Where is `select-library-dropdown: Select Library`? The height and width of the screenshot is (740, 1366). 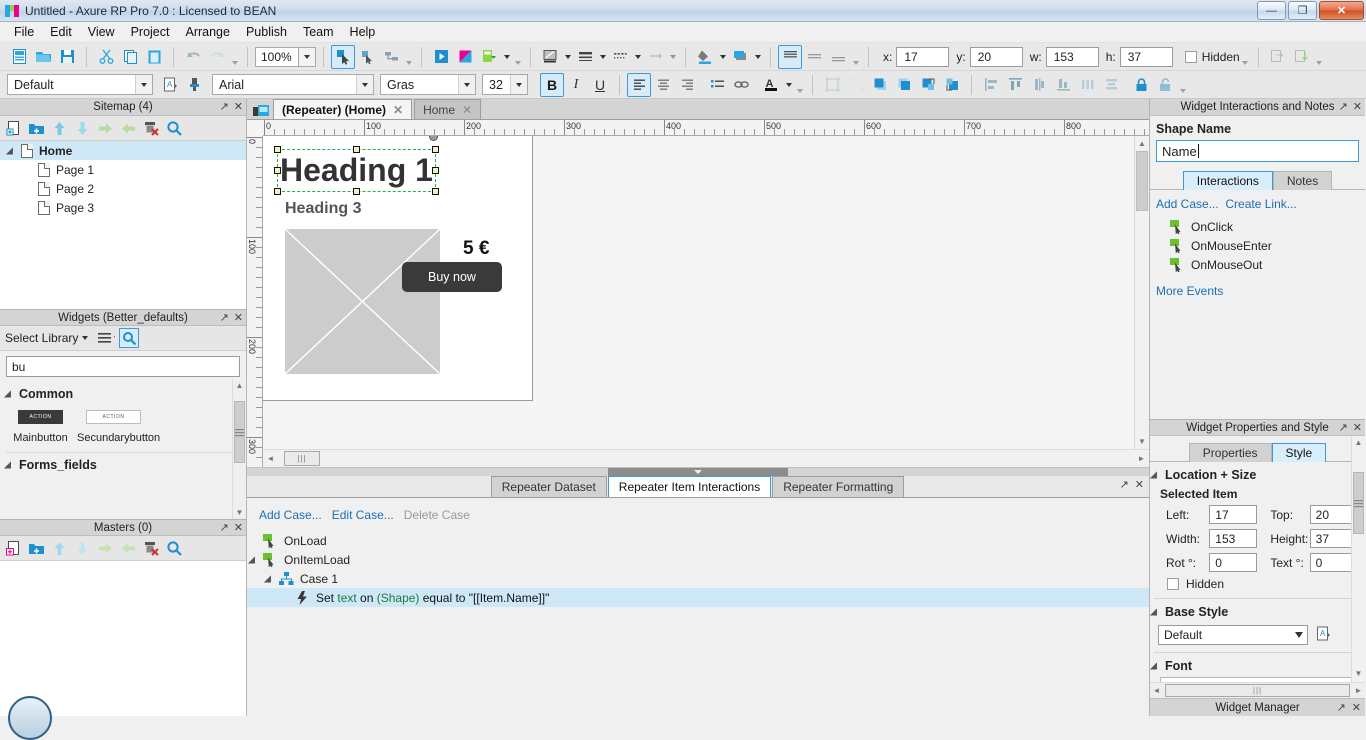
select-library-dropdown: Select Library is located at coordinates (47, 338).